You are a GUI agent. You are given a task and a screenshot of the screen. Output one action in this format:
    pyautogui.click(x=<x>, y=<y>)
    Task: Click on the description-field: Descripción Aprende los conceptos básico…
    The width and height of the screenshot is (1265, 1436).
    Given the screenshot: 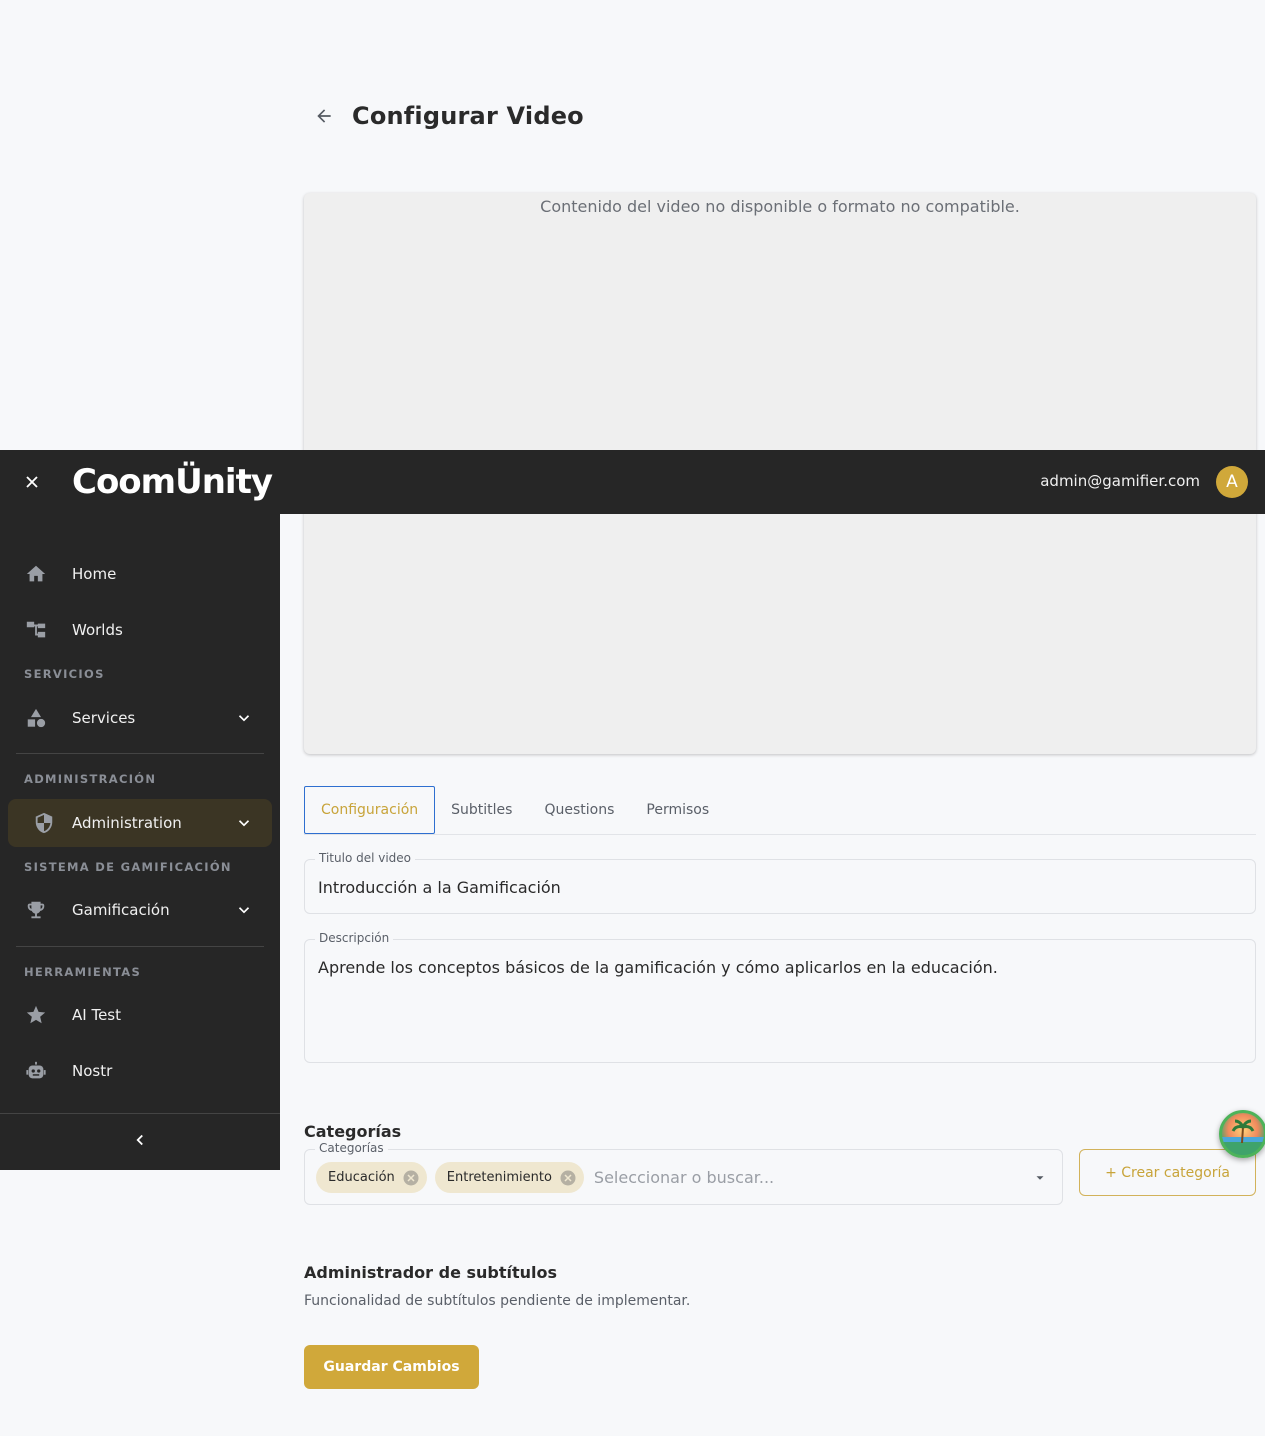 What is the action you would take?
    pyautogui.click(x=780, y=997)
    